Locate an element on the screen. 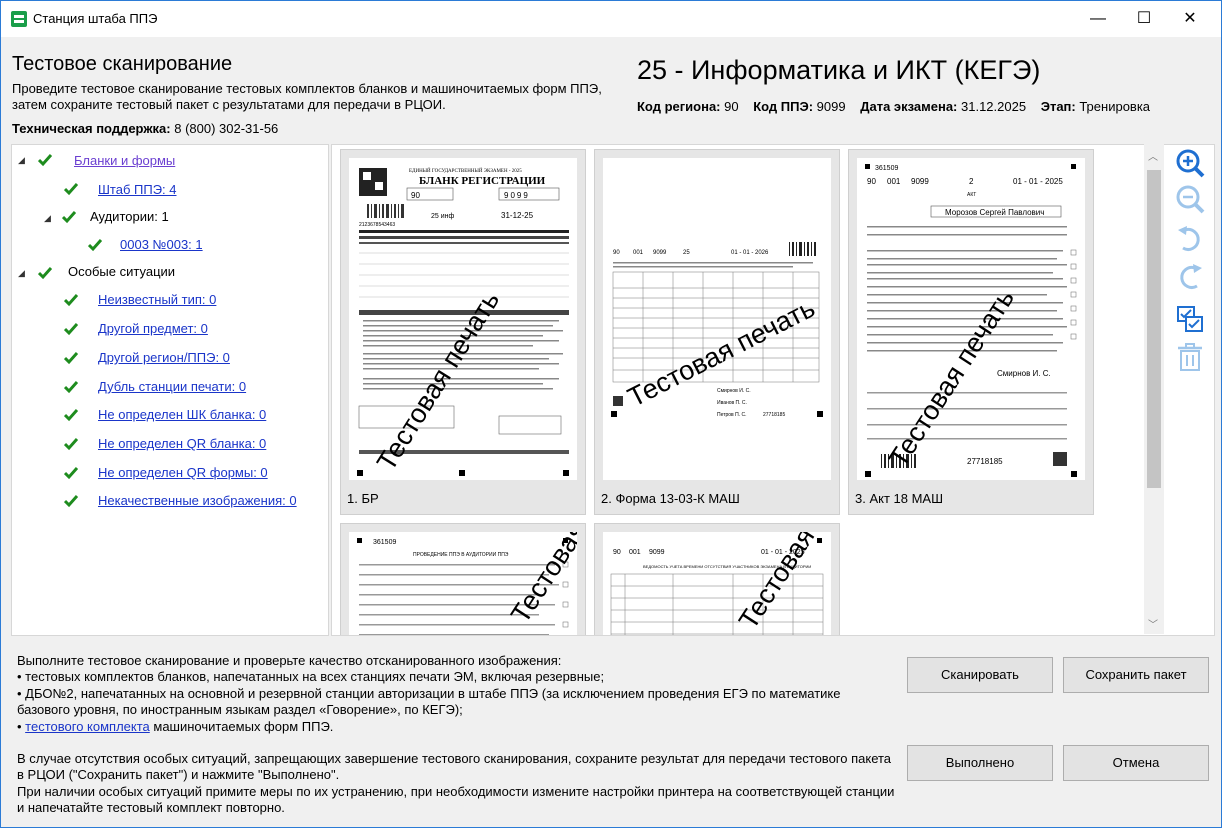  save-package-button: Сохранить пакет is located at coordinates (1136, 675).